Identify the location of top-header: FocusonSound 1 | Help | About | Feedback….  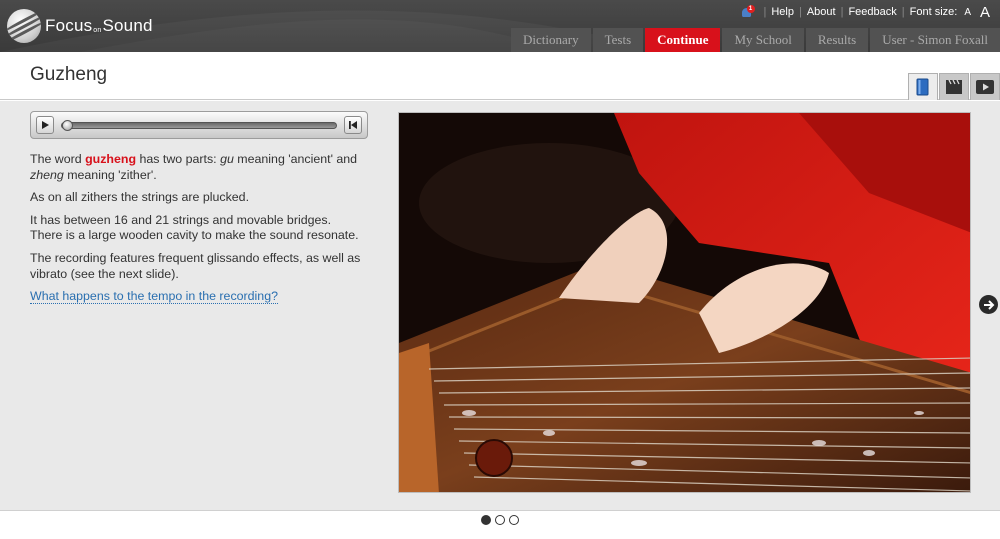
(500, 26).